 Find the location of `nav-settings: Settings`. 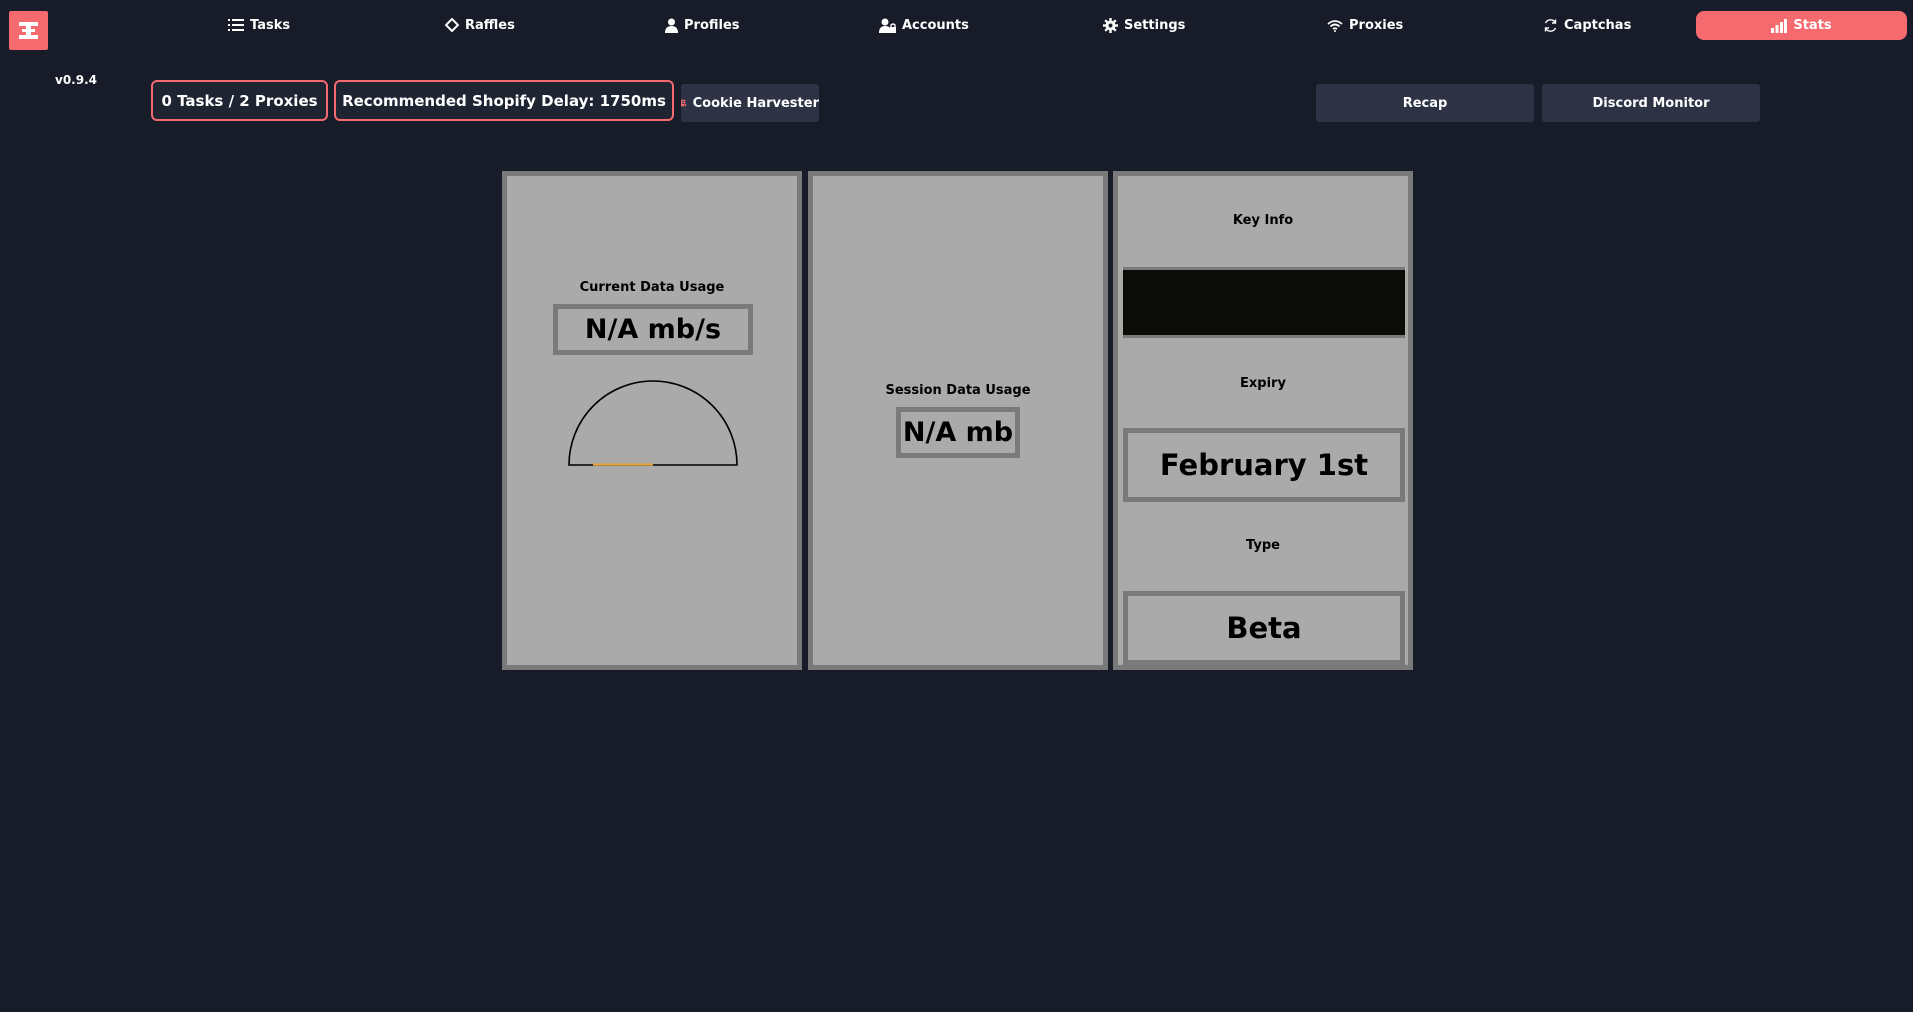

nav-settings: Settings is located at coordinates (1144, 25).